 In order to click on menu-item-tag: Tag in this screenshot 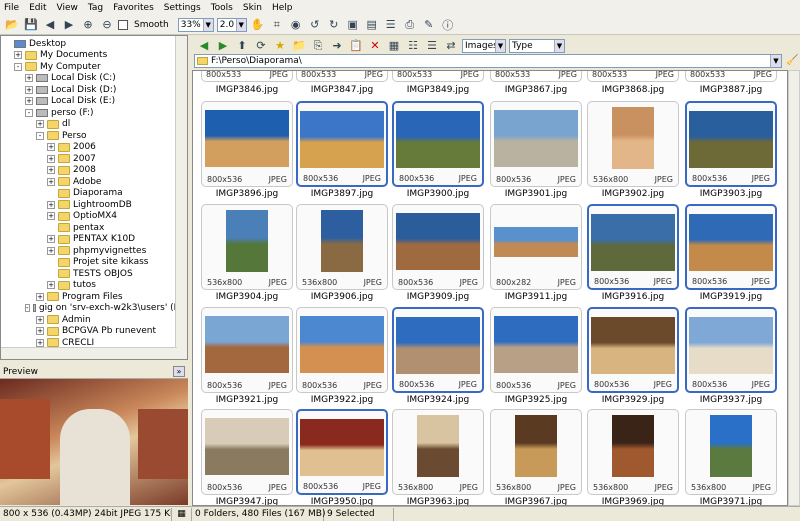, I will do `click(95, 8)`.